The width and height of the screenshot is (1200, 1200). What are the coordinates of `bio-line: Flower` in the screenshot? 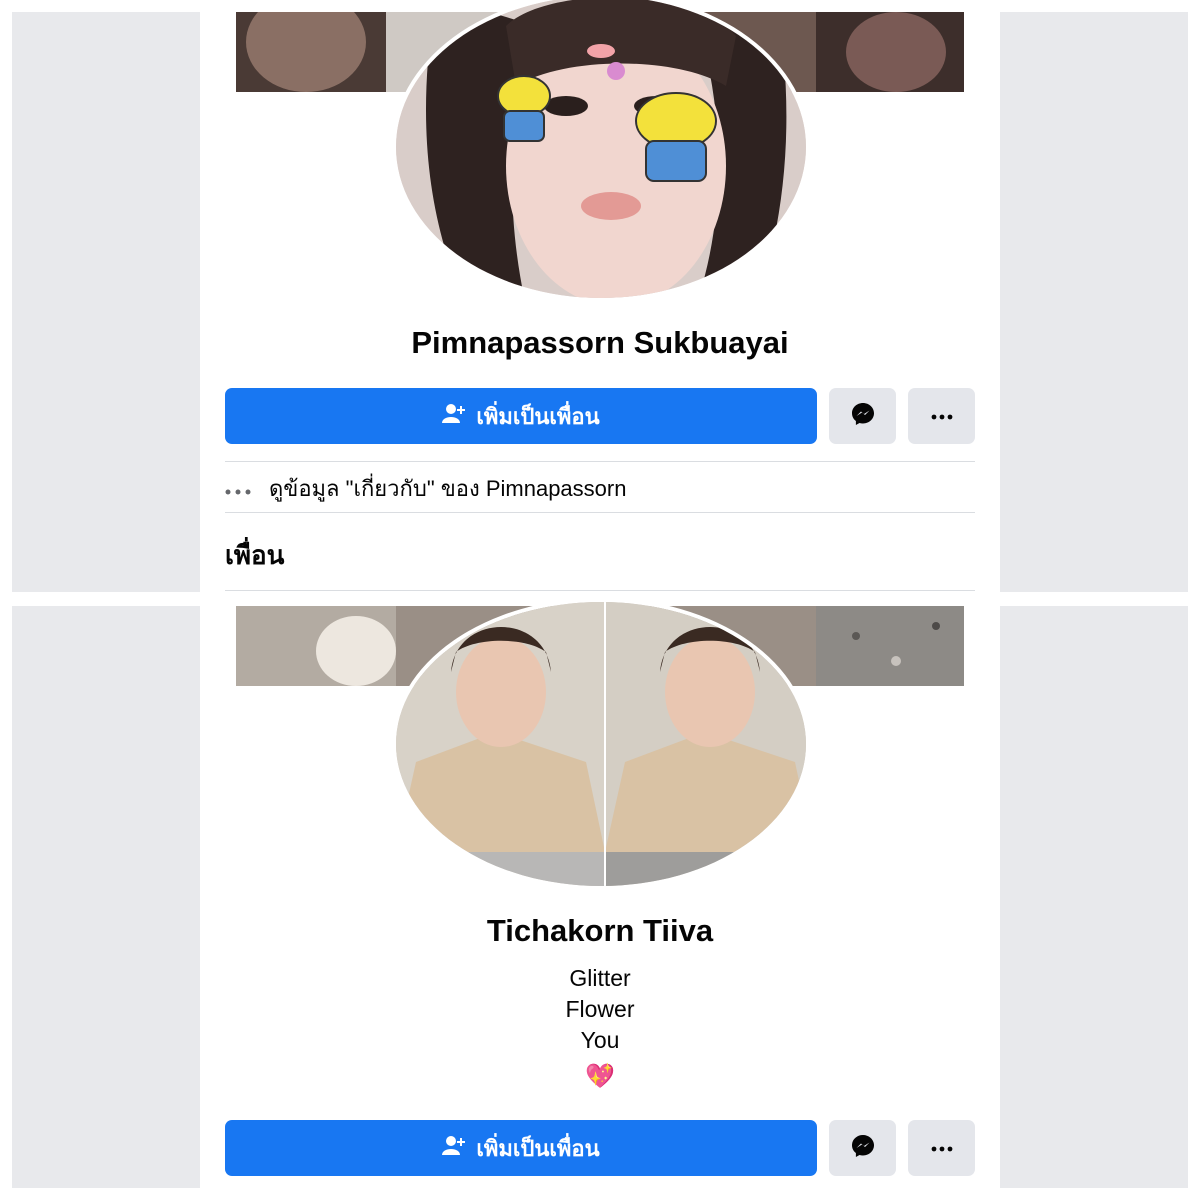 It's located at (600, 1009).